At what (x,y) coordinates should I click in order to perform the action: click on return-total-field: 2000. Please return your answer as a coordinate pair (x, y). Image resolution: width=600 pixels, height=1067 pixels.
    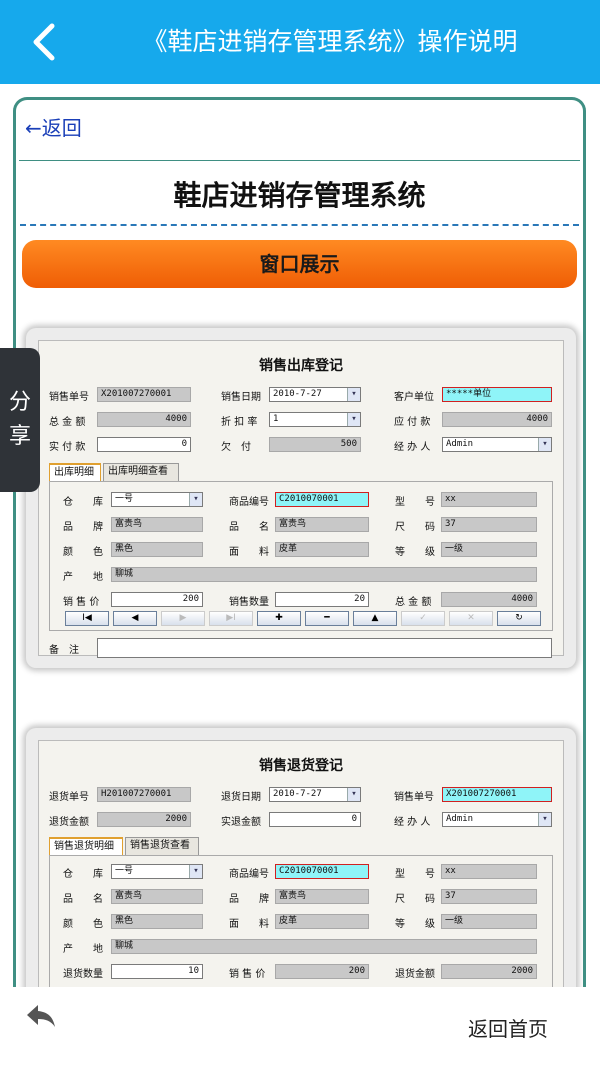
    Looking at the image, I should click on (489, 971).